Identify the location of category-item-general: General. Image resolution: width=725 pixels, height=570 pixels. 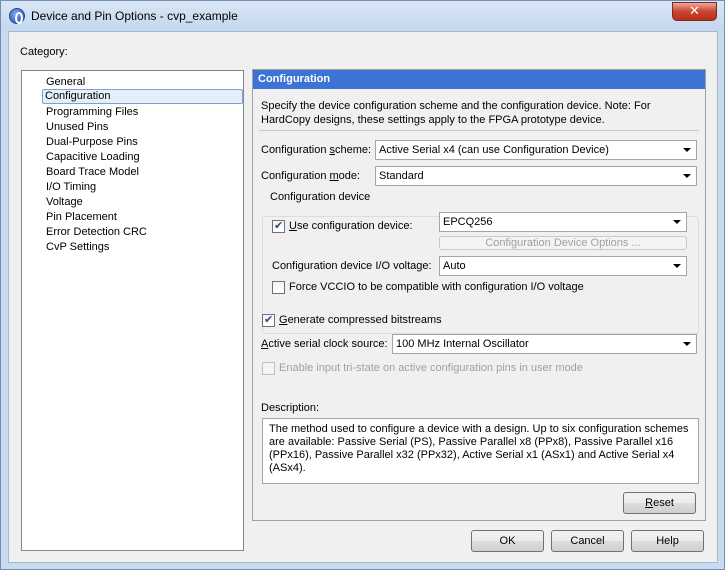
(65, 82).